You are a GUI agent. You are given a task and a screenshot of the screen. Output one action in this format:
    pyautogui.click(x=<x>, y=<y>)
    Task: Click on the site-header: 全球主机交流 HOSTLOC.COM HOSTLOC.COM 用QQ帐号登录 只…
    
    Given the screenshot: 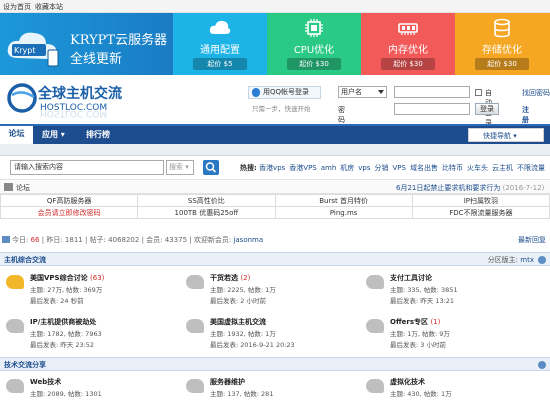 What is the action you would take?
    pyautogui.click(x=275, y=101)
    